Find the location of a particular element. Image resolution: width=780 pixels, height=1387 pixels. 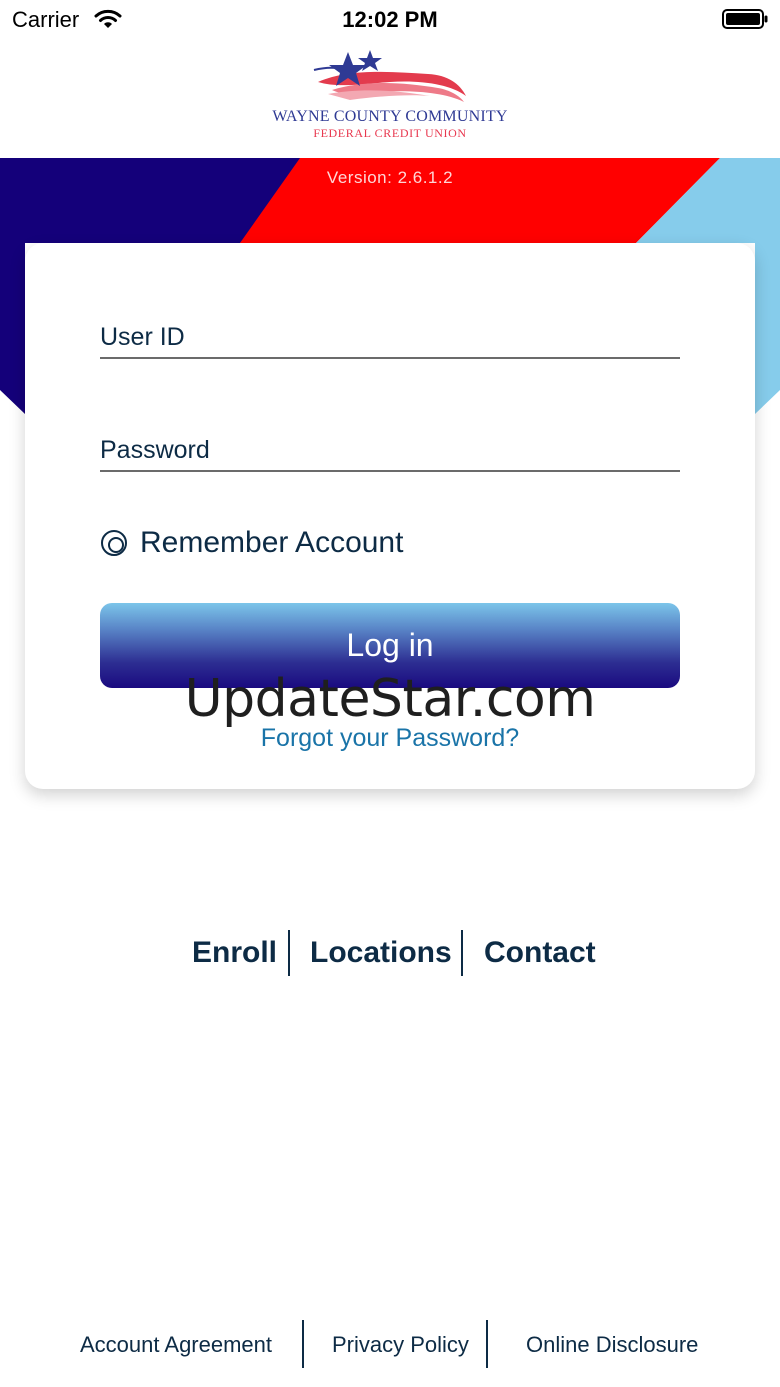

watermark: UpdateStar.com is located at coordinates (390, 699).